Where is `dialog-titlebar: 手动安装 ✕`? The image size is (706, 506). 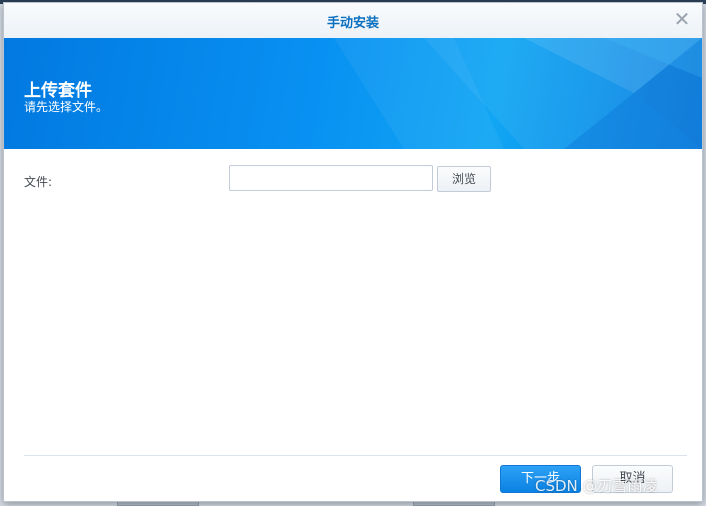
dialog-titlebar: 手动安装 ✕ is located at coordinates (353, 21).